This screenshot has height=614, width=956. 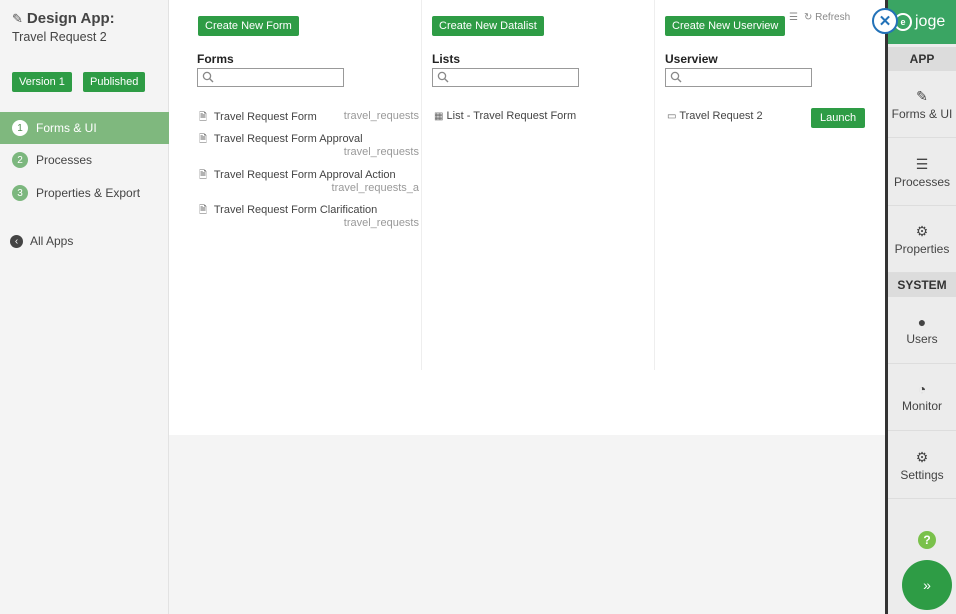 What do you see at coordinates (930, 21) in the screenshot?
I see `logo-text: joge` at bounding box center [930, 21].